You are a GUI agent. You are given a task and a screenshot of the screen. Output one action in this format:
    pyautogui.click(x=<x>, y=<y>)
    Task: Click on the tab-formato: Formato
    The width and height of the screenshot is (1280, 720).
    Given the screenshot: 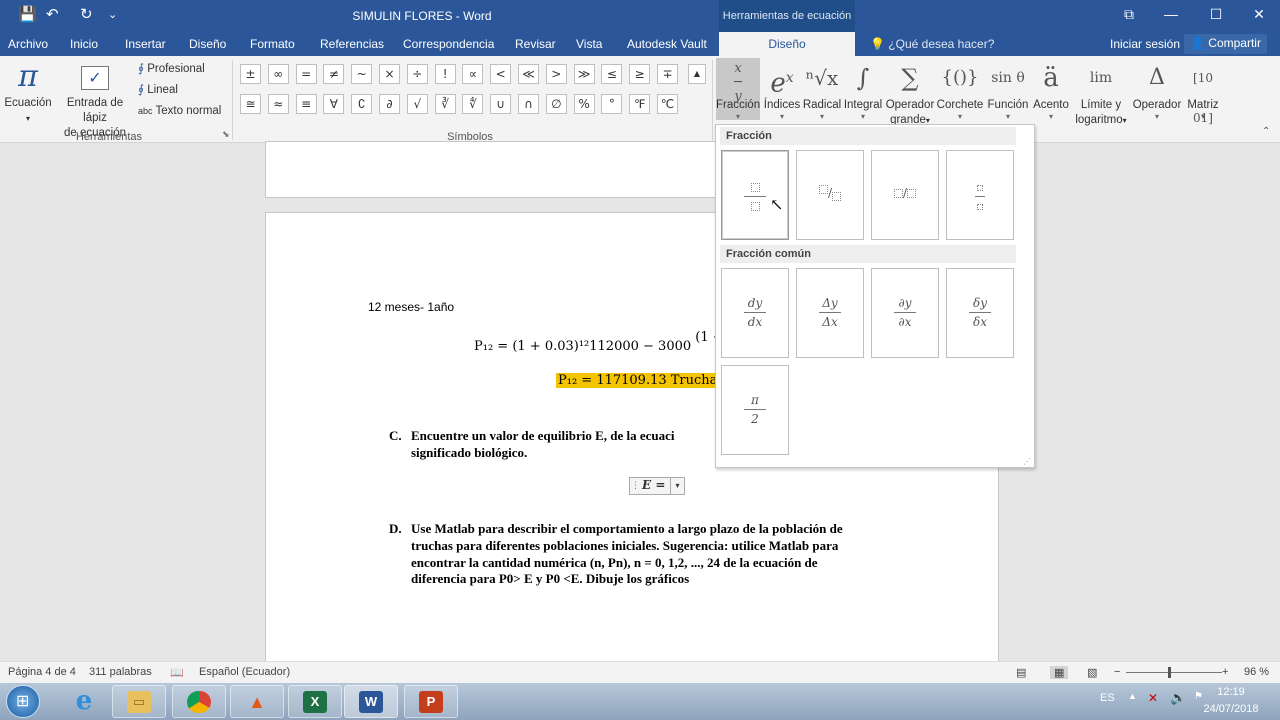 What is the action you would take?
    pyautogui.click(x=272, y=44)
    